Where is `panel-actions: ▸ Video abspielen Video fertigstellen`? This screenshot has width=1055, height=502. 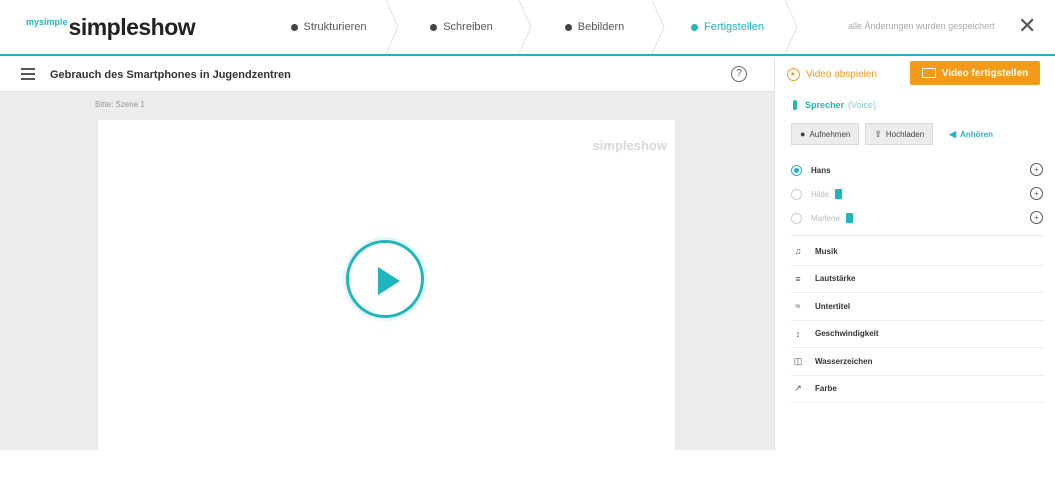
panel-actions: ▸ Video abspielen Video fertigstellen is located at coordinates (915, 75).